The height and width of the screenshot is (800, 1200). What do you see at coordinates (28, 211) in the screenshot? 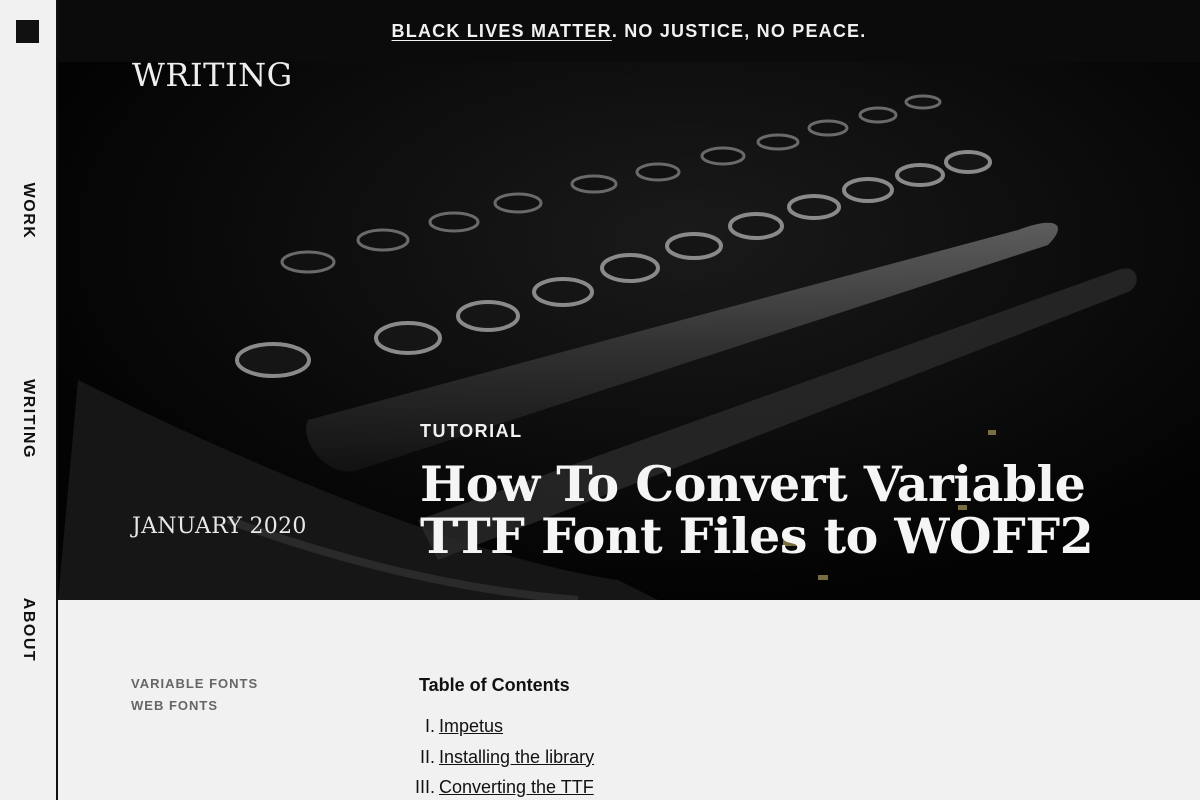
I see `nav-work-link: WORK` at bounding box center [28, 211].